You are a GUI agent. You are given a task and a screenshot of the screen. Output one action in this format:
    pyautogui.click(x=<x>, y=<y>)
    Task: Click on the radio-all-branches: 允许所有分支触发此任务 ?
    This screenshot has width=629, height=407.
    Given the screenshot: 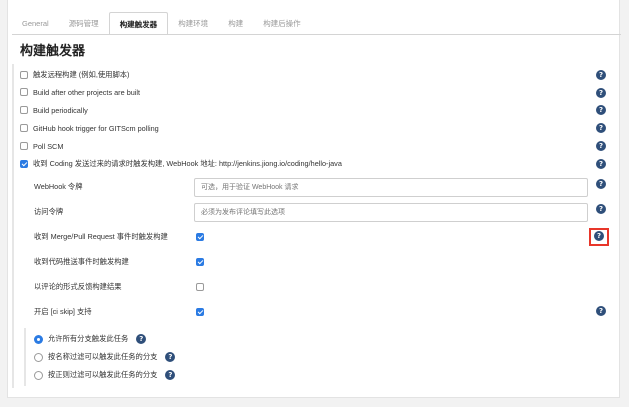 What is the action you would take?
    pyautogui.click(x=90, y=339)
    